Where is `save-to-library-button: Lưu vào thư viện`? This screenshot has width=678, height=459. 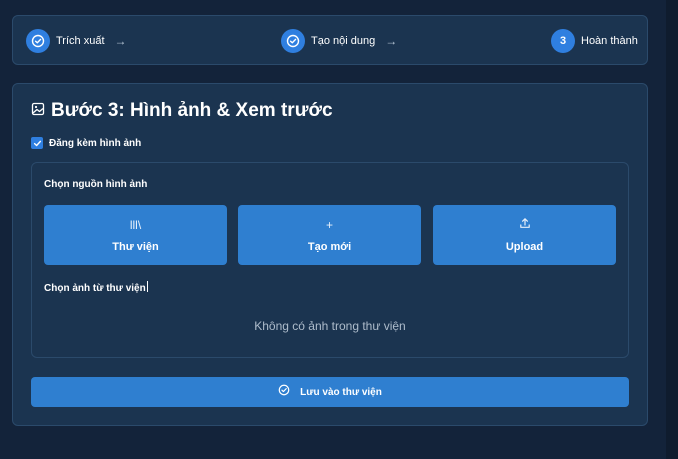 save-to-library-button: Lưu vào thư viện is located at coordinates (330, 392).